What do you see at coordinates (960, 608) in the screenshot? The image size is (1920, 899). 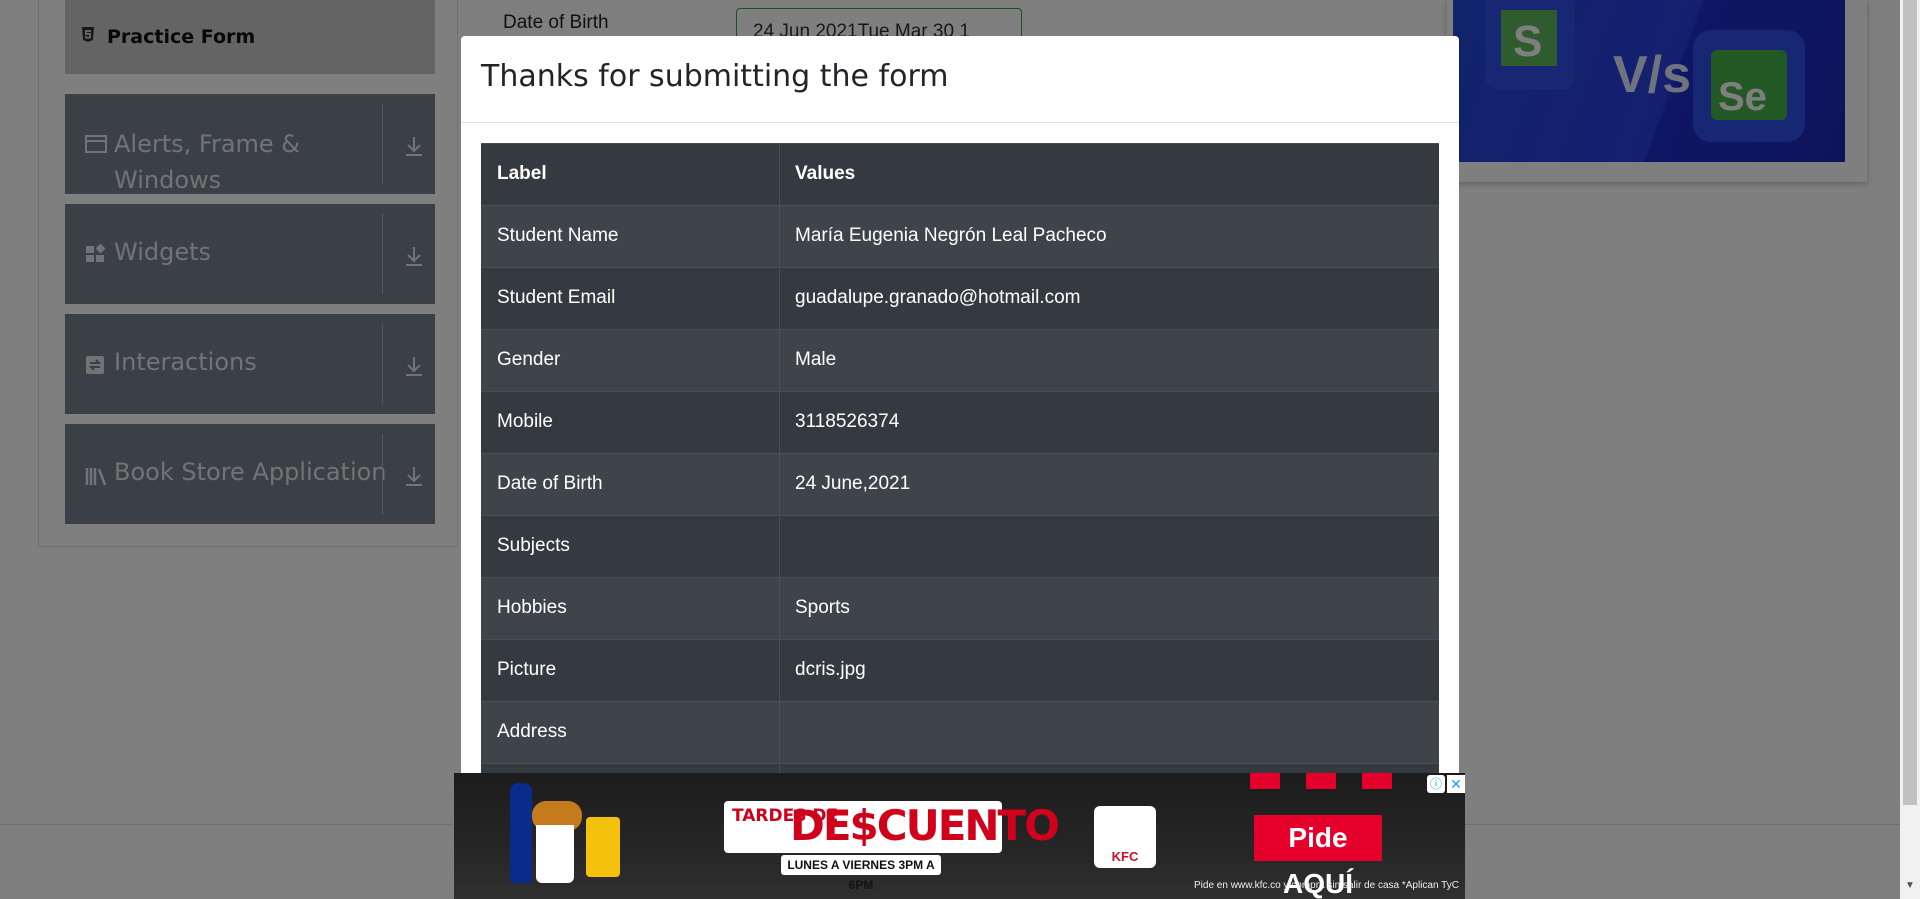 I see `table-row: Hobbies Sports` at bounding box center [960, 608].